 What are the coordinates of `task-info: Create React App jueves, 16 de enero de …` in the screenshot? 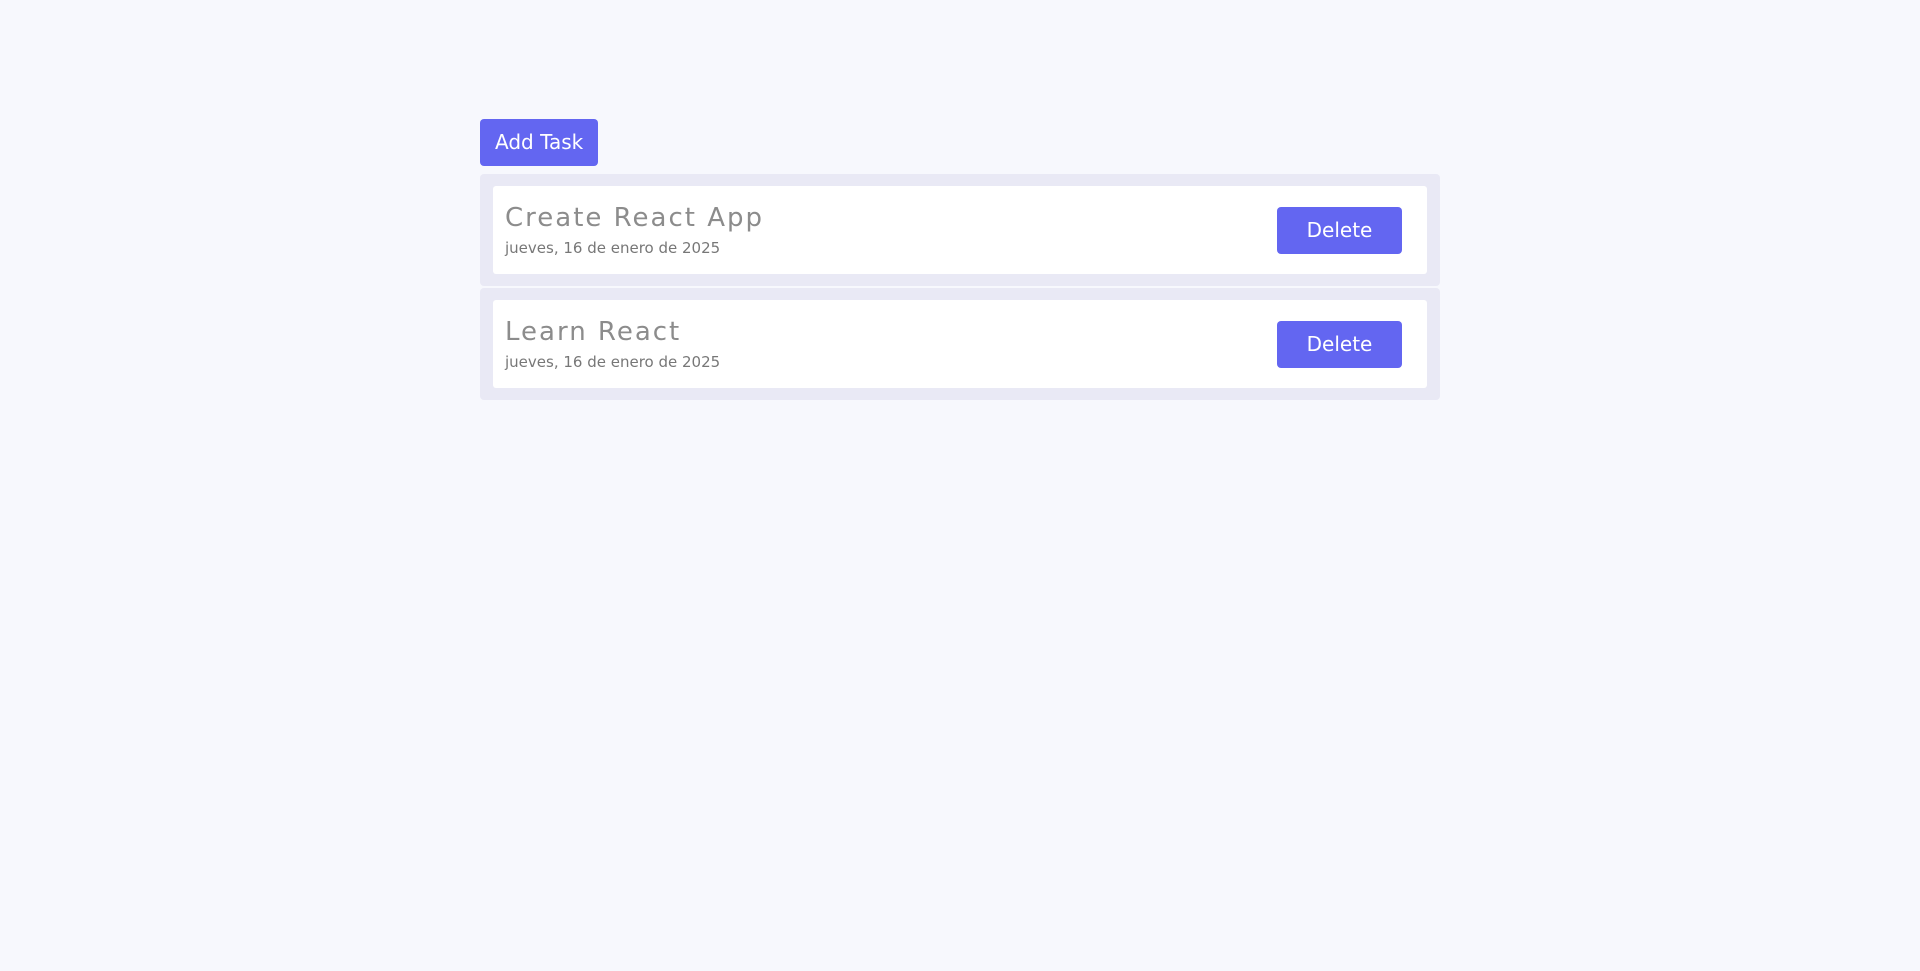 It's located at (634, 230).